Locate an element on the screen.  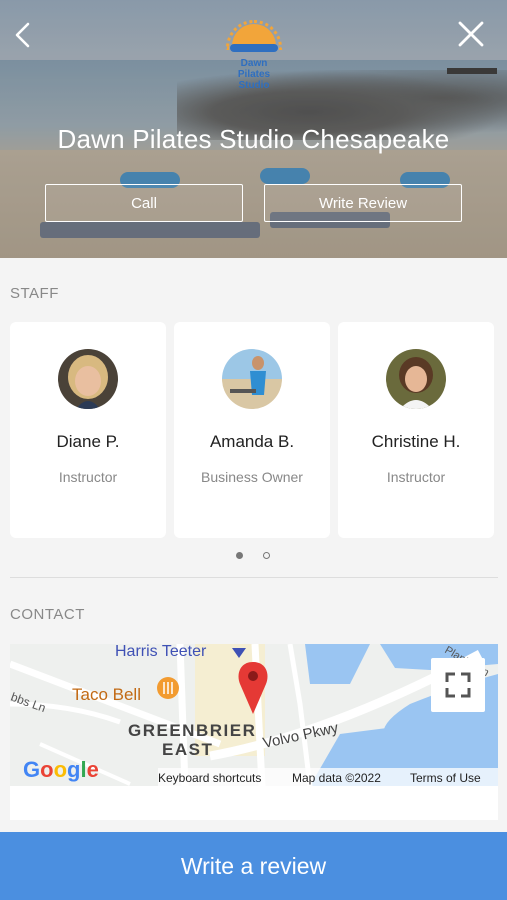
carousel-pagination is located at coordinates (254, 556).